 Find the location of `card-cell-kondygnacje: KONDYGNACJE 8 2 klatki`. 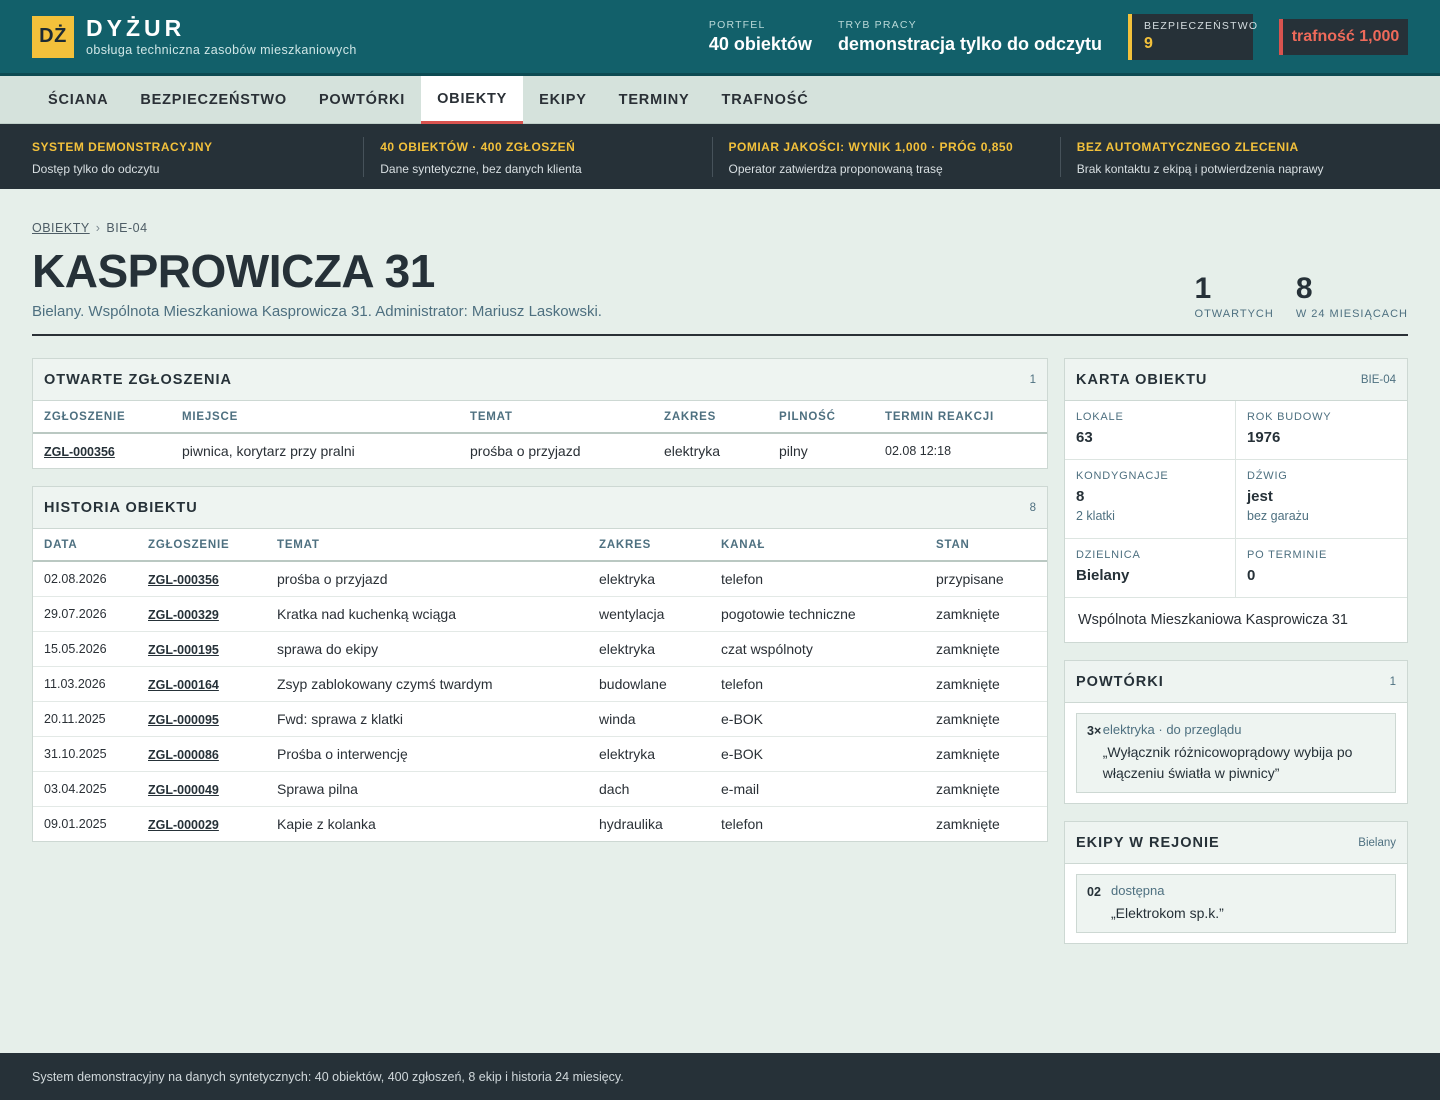

card-cell-kondygnacje: KONDYGNACJE 8 2 klatki is located at coordinates (1150, 499).